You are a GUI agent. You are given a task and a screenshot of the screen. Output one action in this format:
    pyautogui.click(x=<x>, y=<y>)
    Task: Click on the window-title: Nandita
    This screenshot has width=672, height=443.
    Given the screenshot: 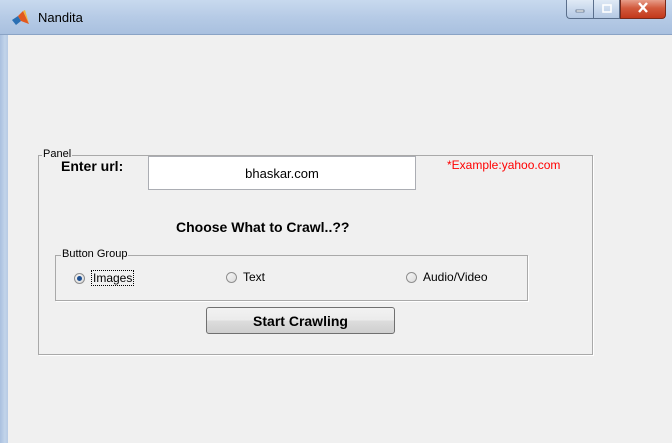 What is the action you would take?
    pyautogui.click(x=60, y=17)
    